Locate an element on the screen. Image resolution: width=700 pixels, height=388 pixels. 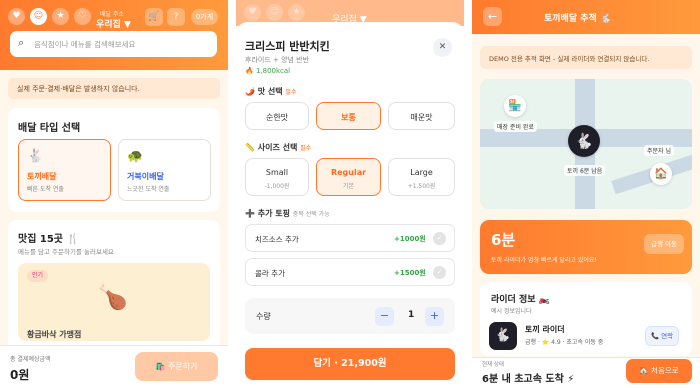
size-group-title: 📏 사이즈 선택 필수 is located at coordinates (278, 147).